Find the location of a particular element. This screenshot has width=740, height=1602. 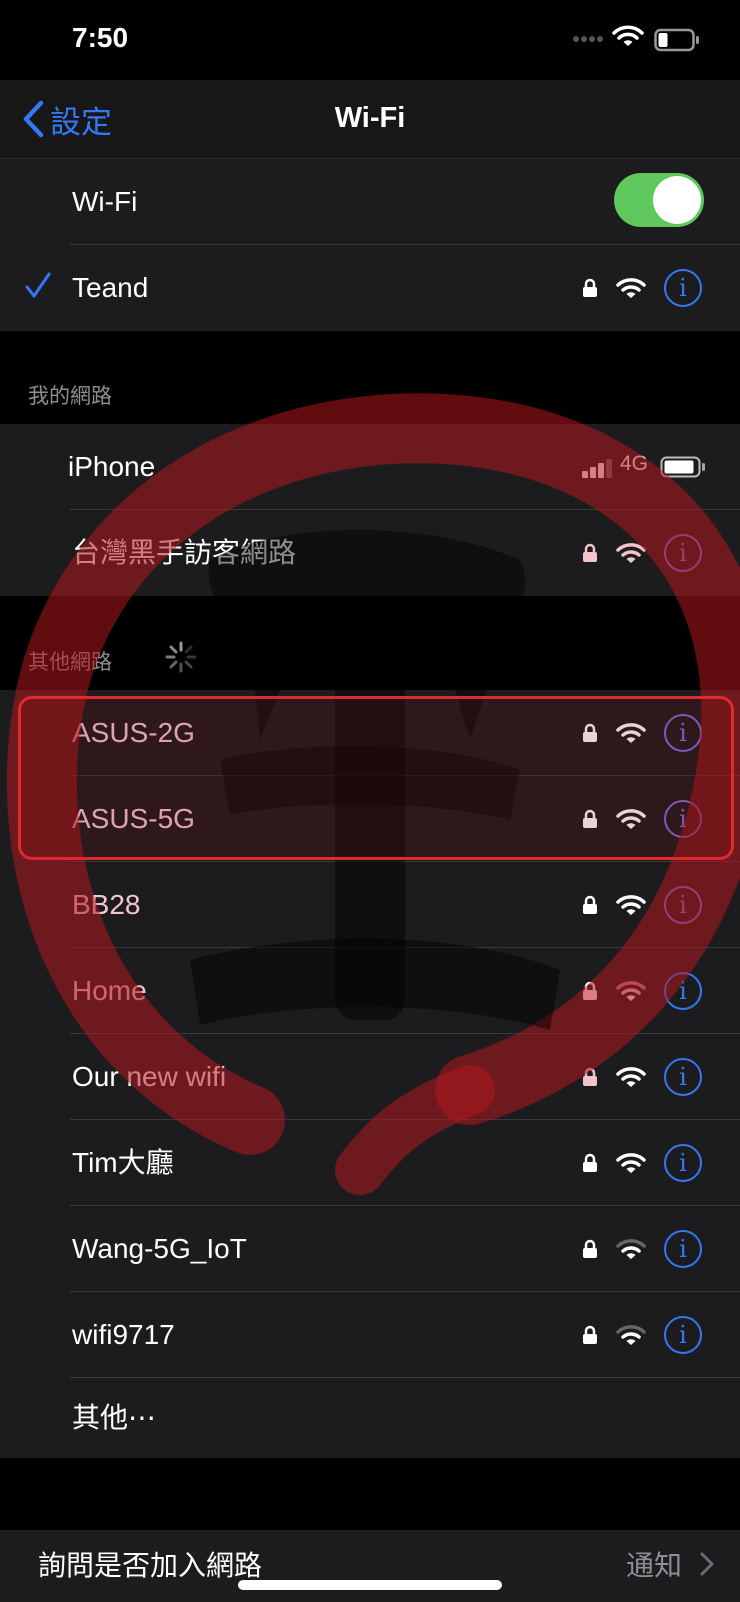

ask-to-join-label: 詢問是否加入網路 is located at coordinates (150, 1565).